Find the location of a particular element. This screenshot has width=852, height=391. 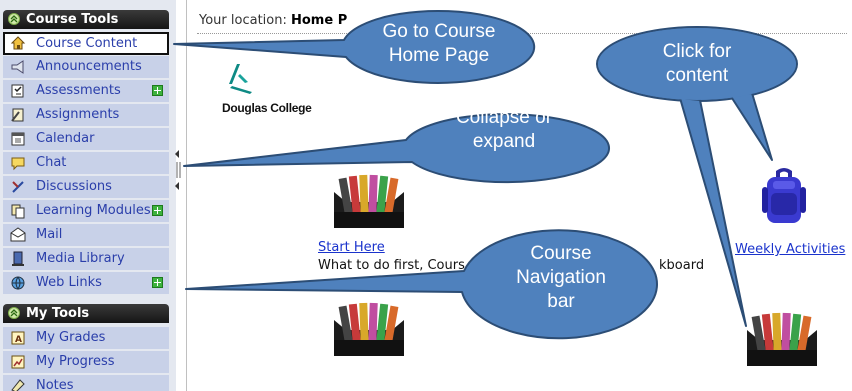

callout-content-pointer-down is located at coordinates (713, 212).